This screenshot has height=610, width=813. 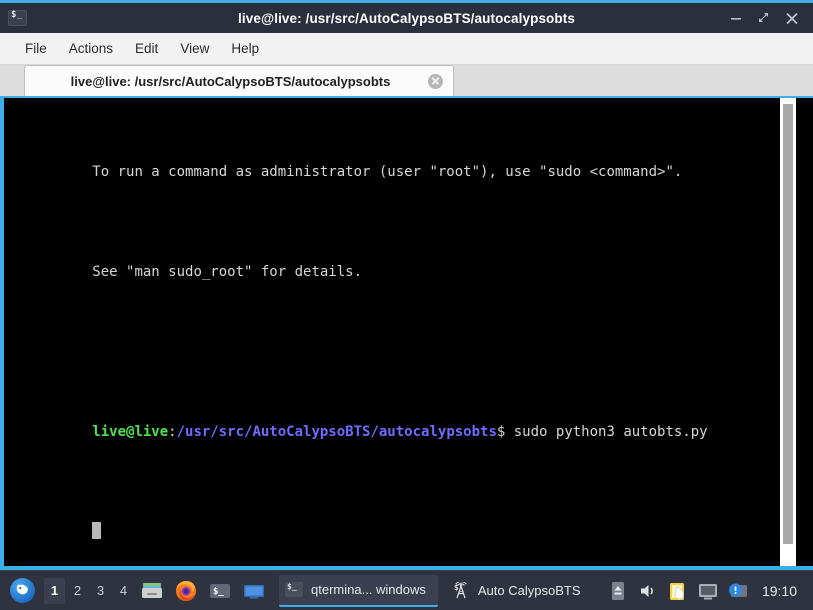 I want to click on antenna-icon, so click(x=461, y=590).